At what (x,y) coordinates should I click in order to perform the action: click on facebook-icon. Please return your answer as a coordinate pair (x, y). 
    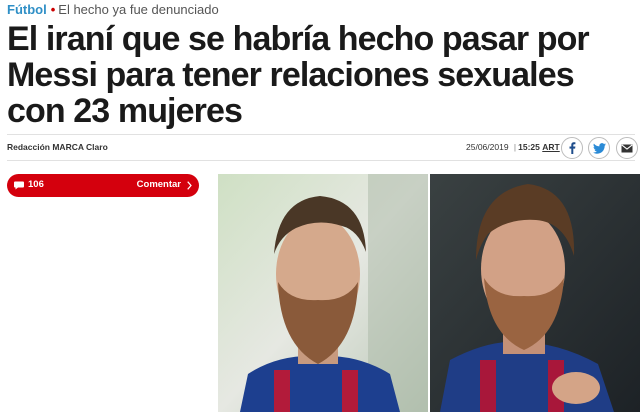
    Looking at the image, I should click on (572, 148).